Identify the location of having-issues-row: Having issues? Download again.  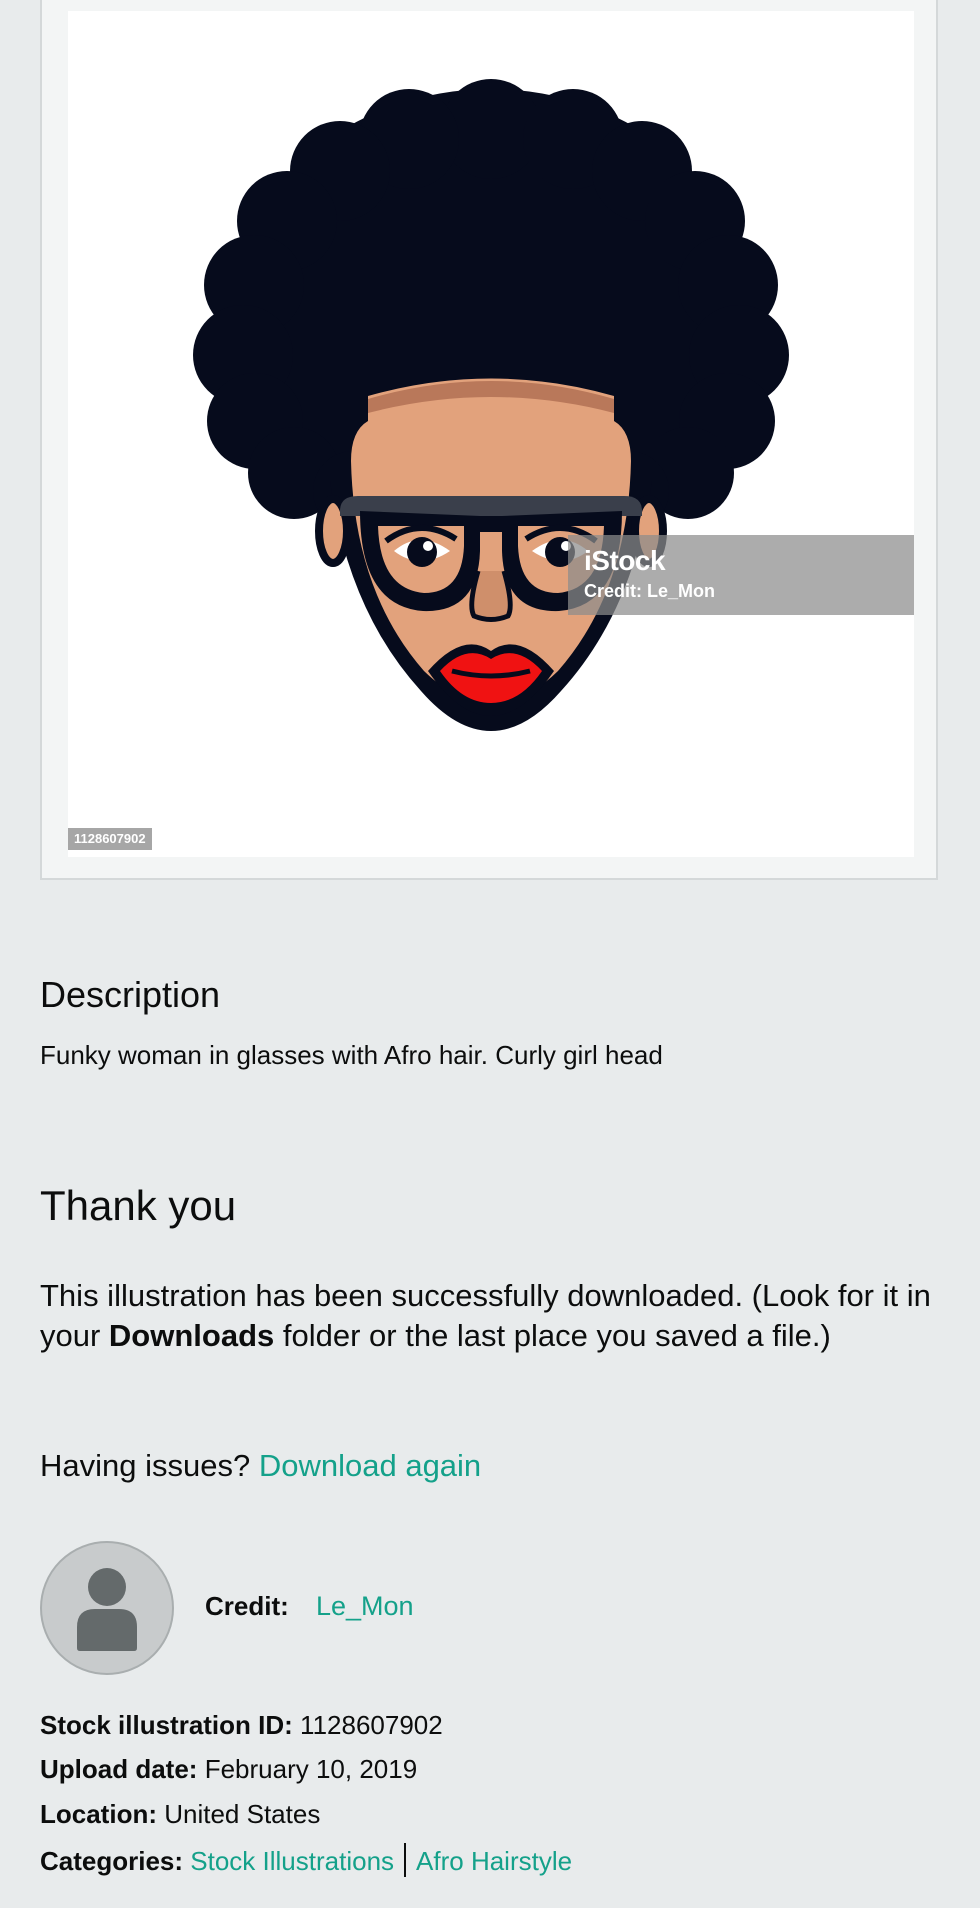
(260, 1466).